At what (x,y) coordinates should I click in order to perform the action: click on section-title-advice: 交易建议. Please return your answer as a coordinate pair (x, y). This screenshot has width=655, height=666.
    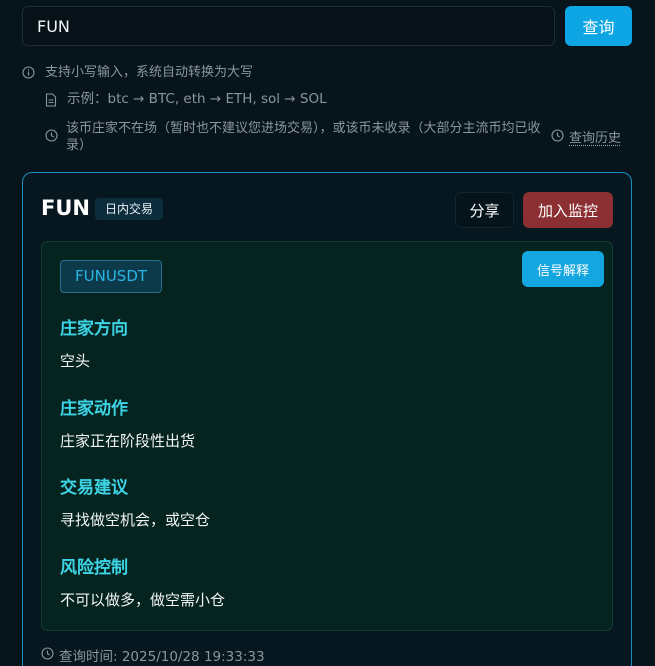
    Looking at the image, I should click on (94, 488).